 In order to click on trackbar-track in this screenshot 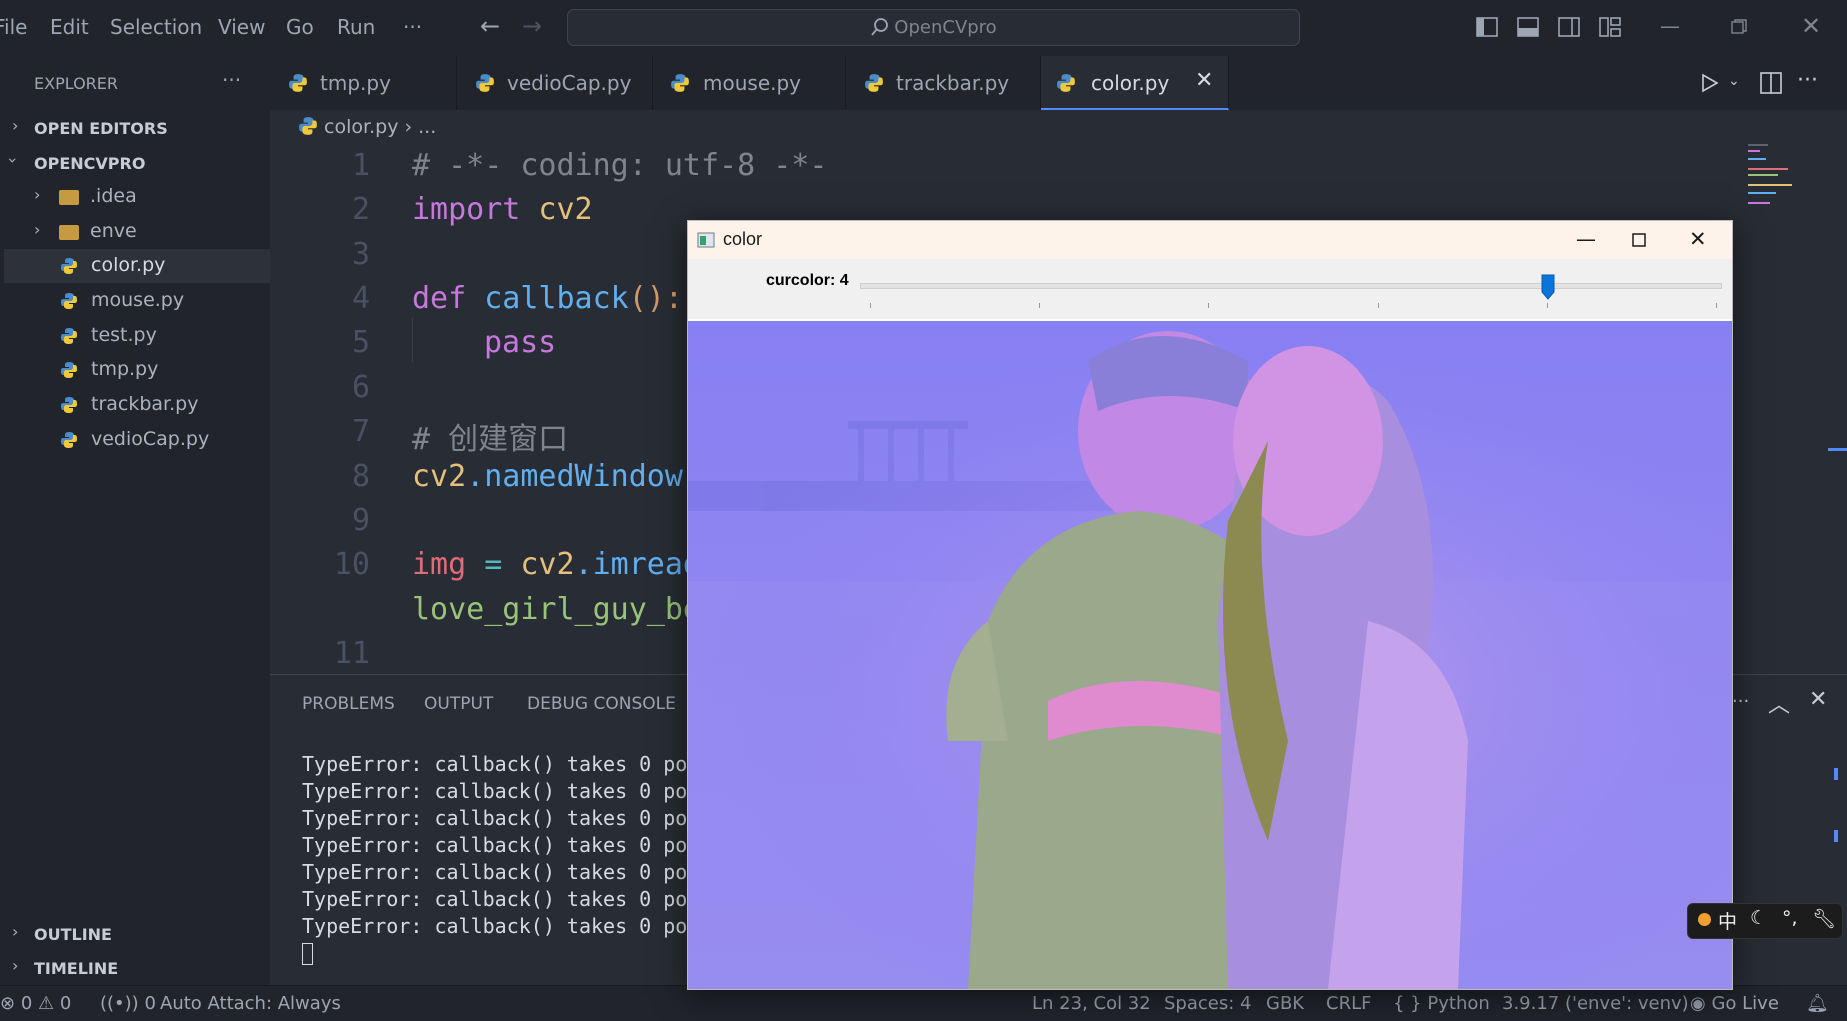, I will do `click(1291, 286)`.